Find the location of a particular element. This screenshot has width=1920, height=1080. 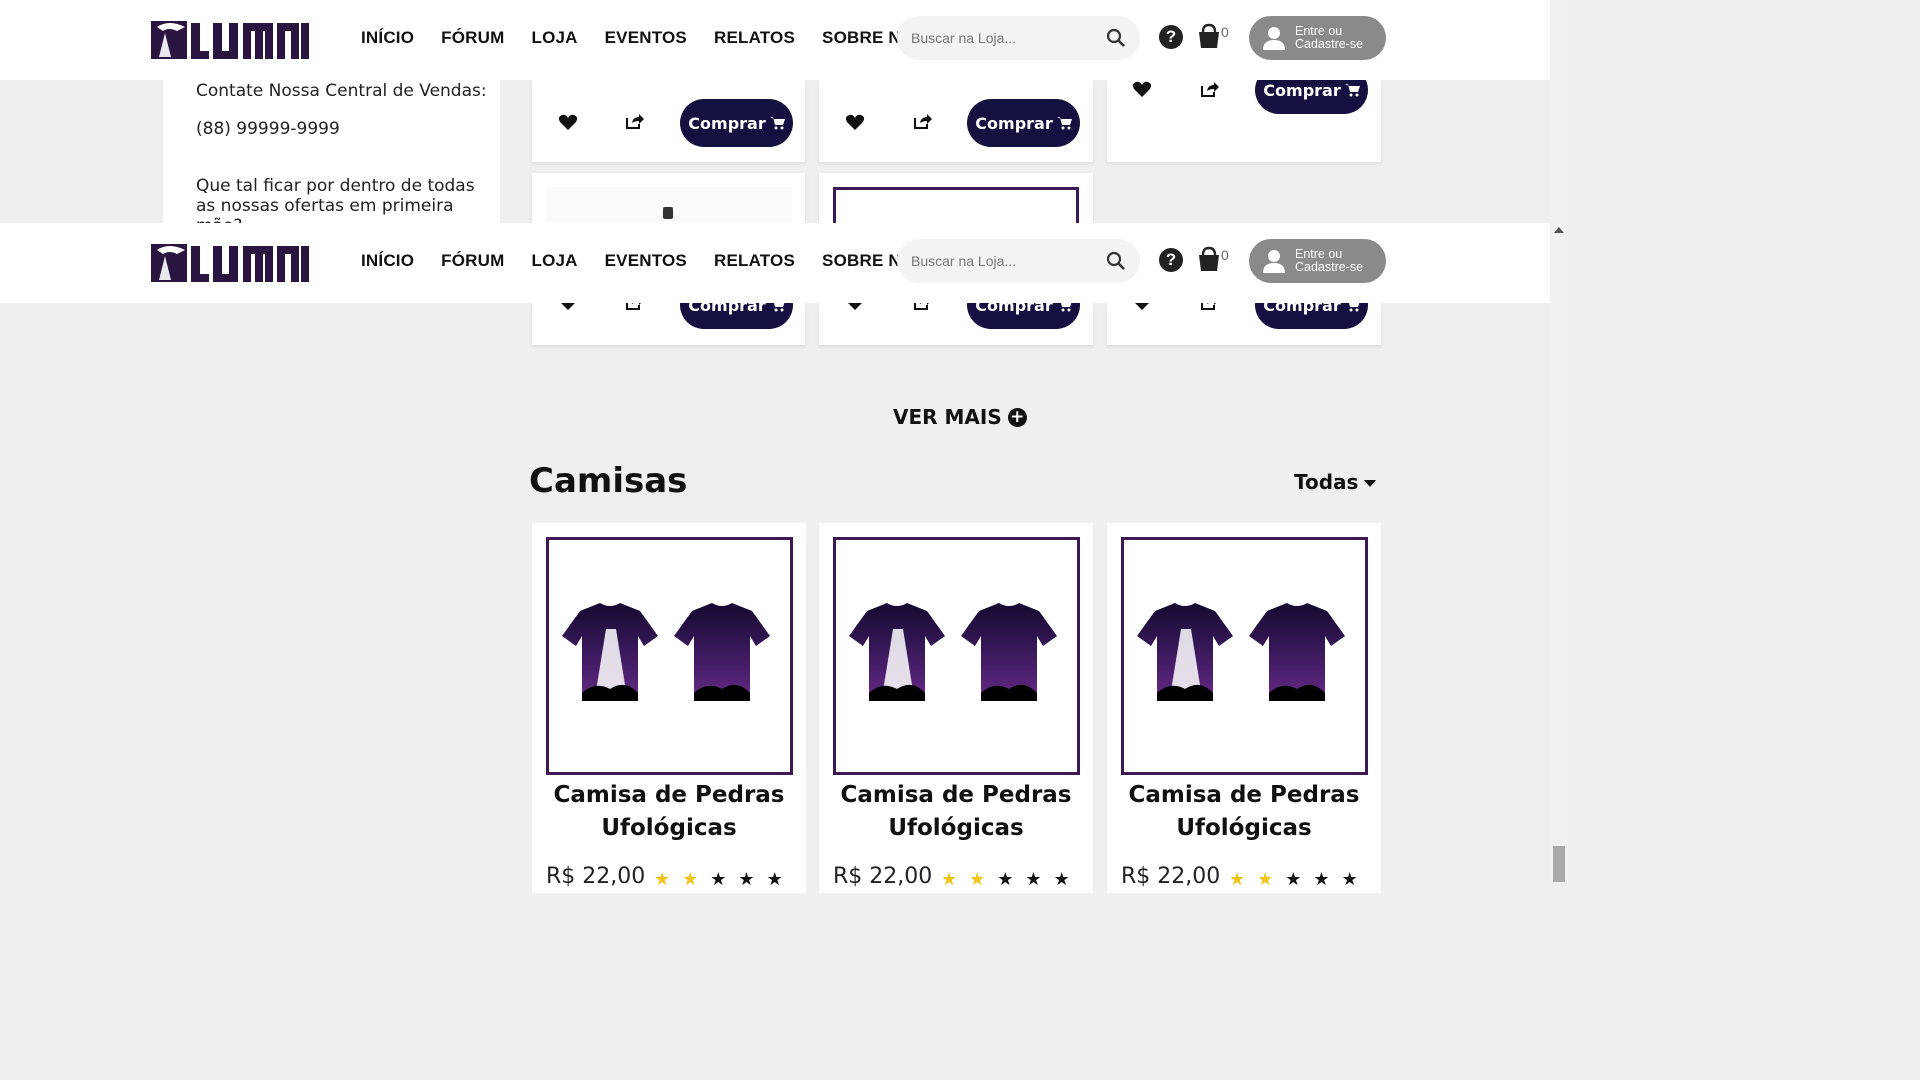

user-icon is located at coordinates (1274, 261).